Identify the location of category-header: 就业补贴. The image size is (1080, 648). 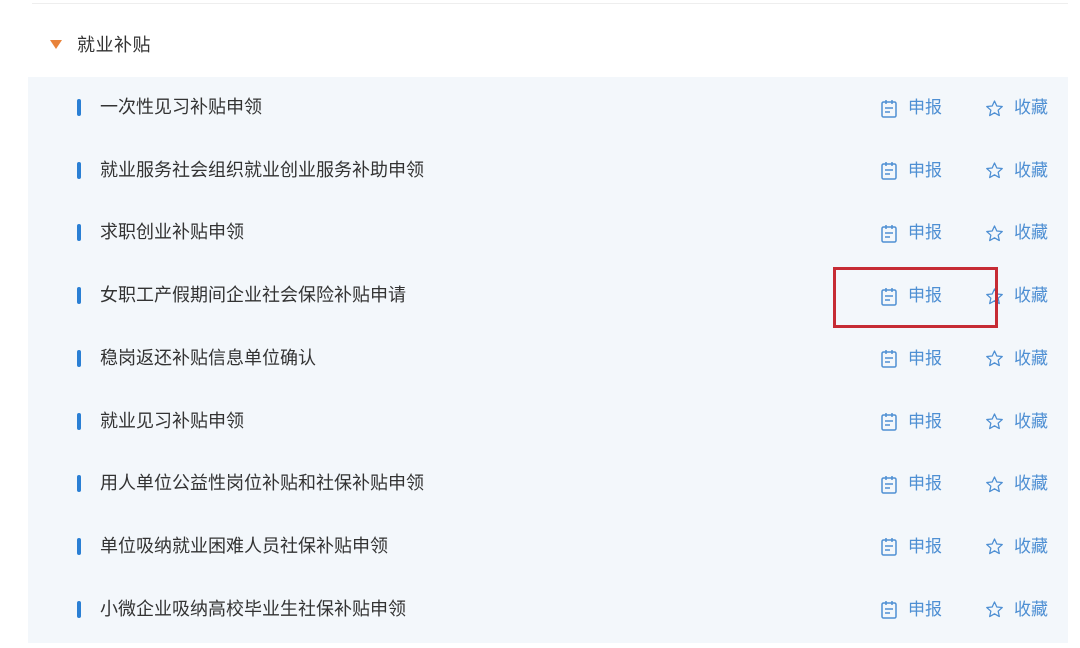
(100, 44).